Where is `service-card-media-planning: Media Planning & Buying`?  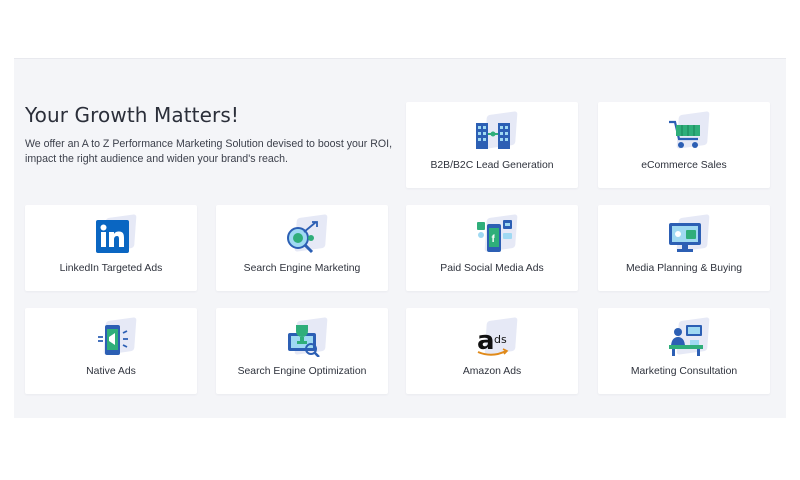
service-card-media-planning: Media Planning & Buying is located at coordinates (684, 248).